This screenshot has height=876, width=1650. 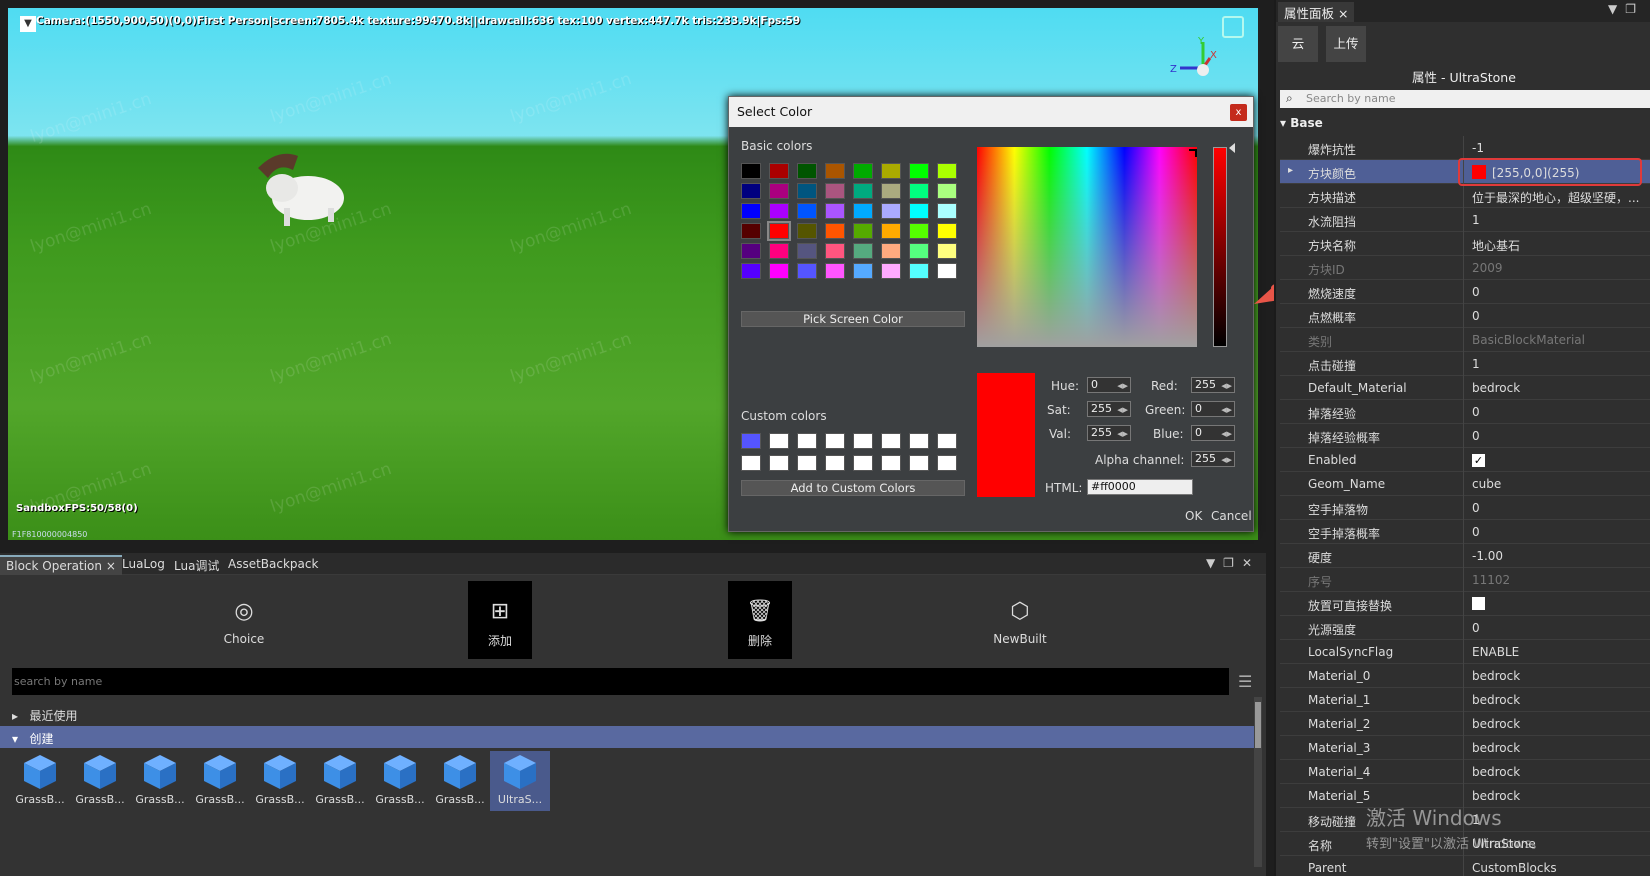 I want to click on property-row: Material_4 bedrock, so click(x=1465, y=772).